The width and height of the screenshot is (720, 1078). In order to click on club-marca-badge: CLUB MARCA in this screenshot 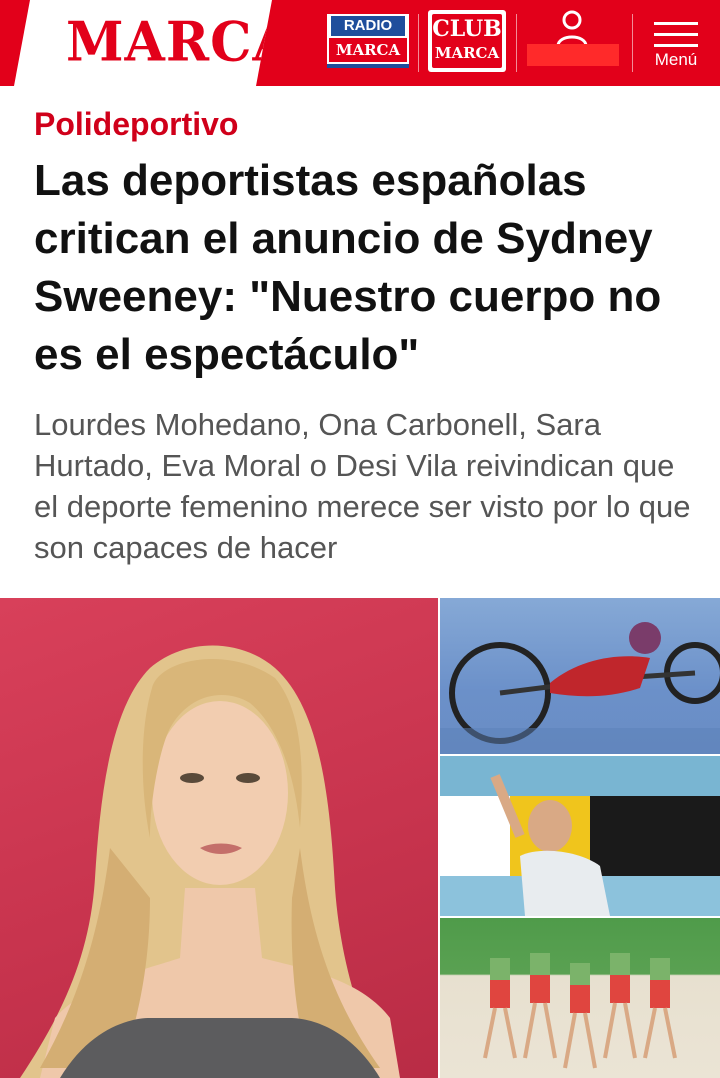, I will do `click(467, 41)`.